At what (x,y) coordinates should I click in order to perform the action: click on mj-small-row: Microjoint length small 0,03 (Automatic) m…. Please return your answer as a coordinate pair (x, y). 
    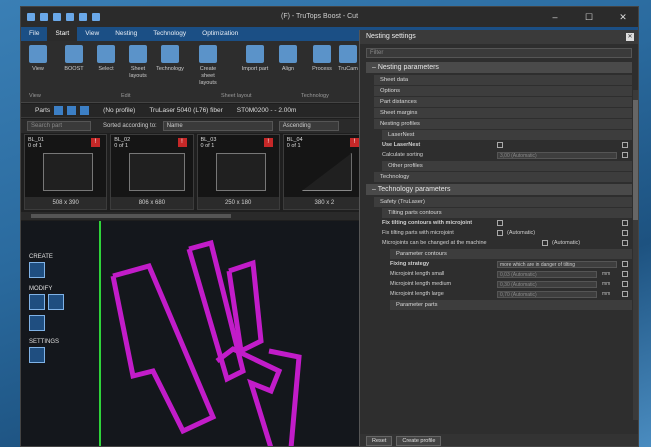
    Looking at the image, I should click on (511, 274).